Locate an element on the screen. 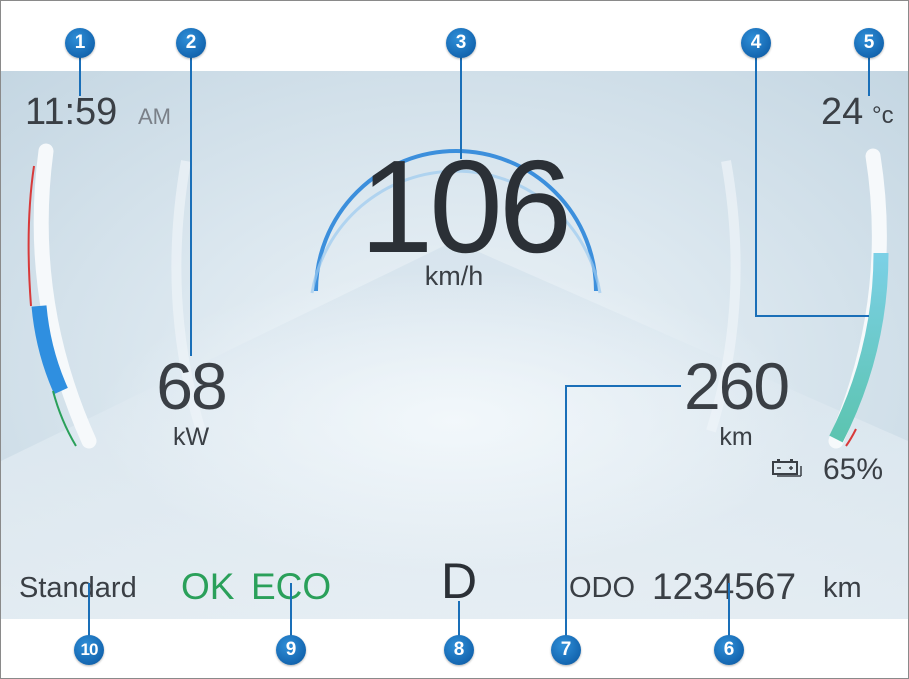 The width and height of the screenshot is (909, 679). callout-badge-1: 1 is located at coordinates (80, 43).